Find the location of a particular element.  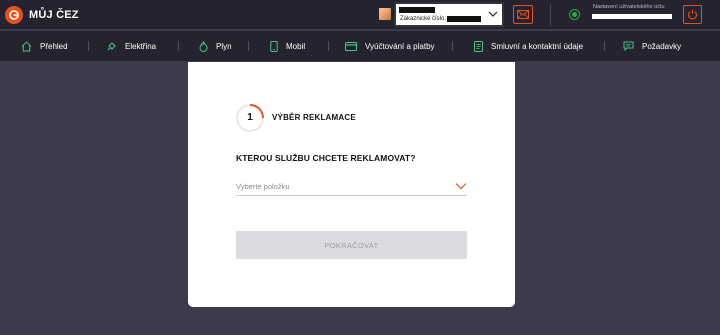

nav-item-requests: Požadavky is located at coordinates (652, 46).